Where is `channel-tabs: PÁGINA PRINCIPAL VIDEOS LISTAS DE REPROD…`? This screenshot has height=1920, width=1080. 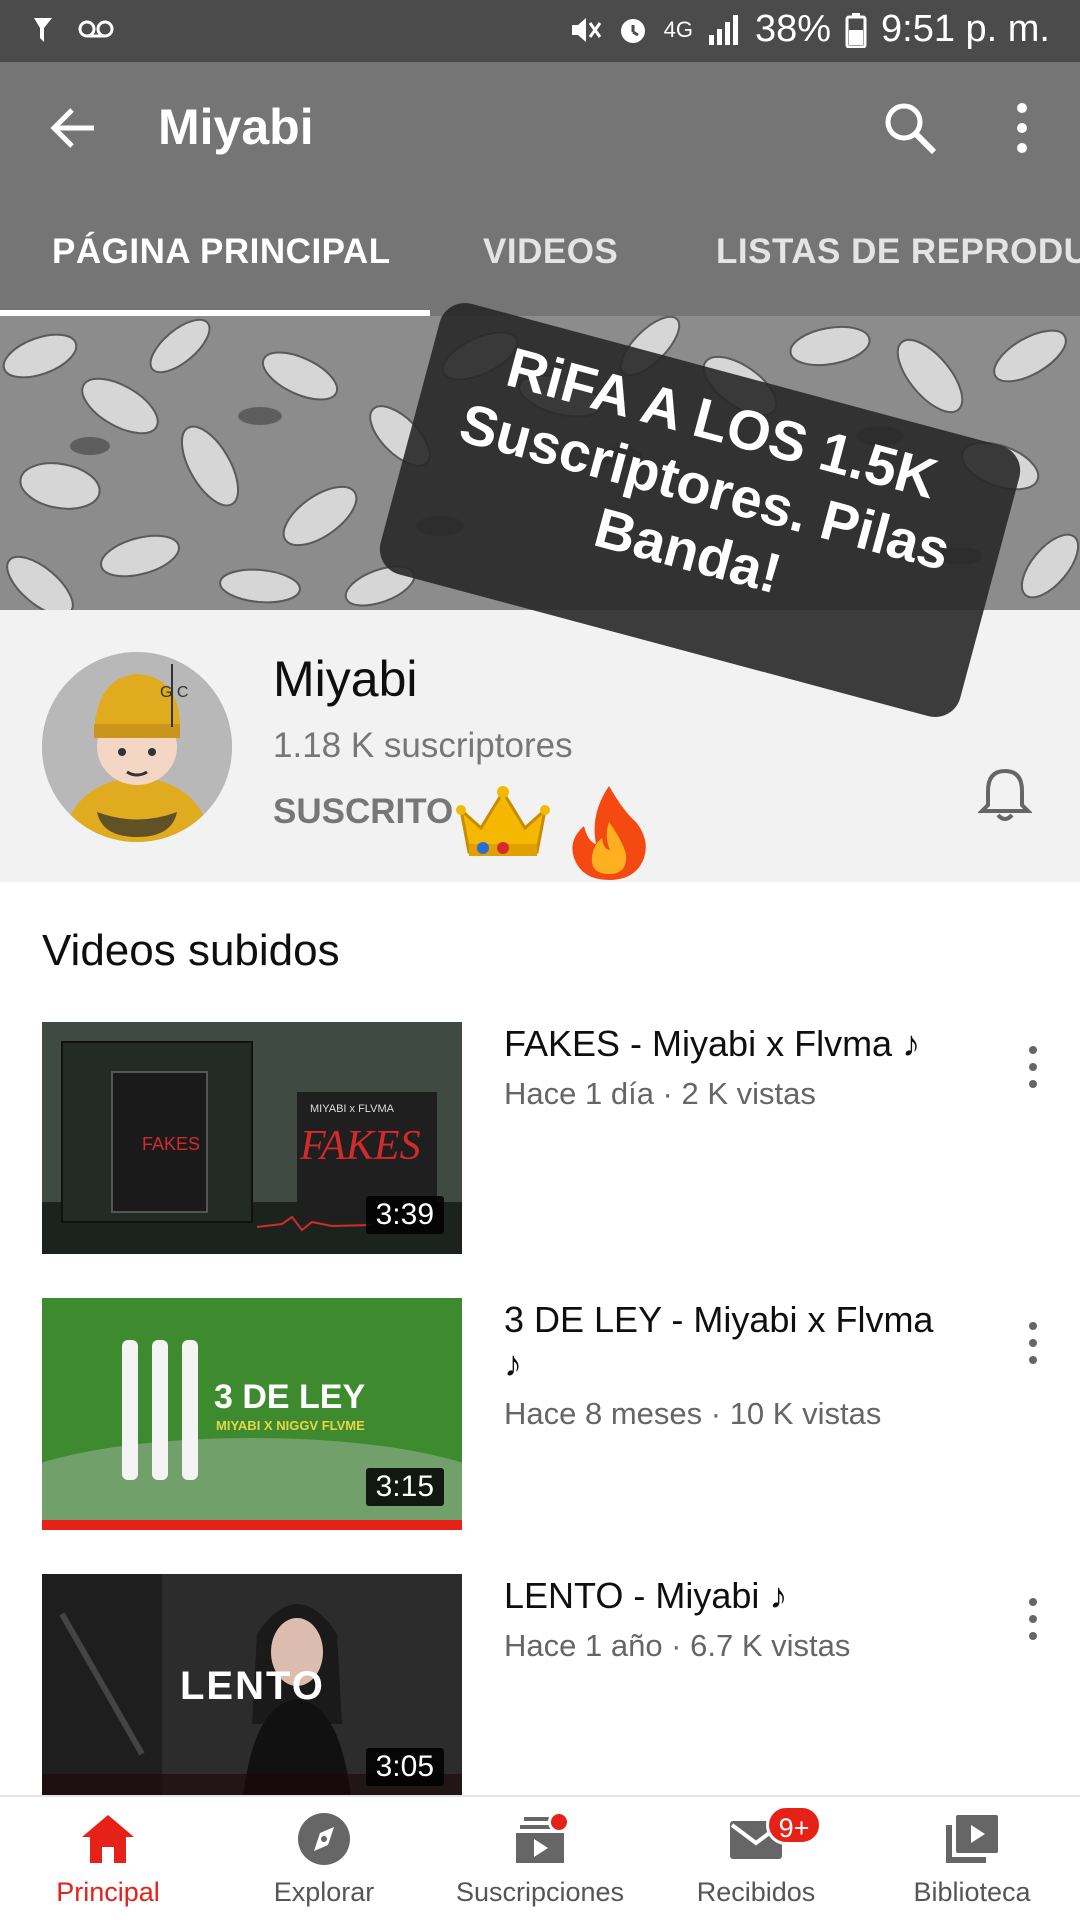 channel-tabs: PÁGINA PRINCIPAL VIDEOS LISTAS DE REPROD… is located at coordinates (540, 254).